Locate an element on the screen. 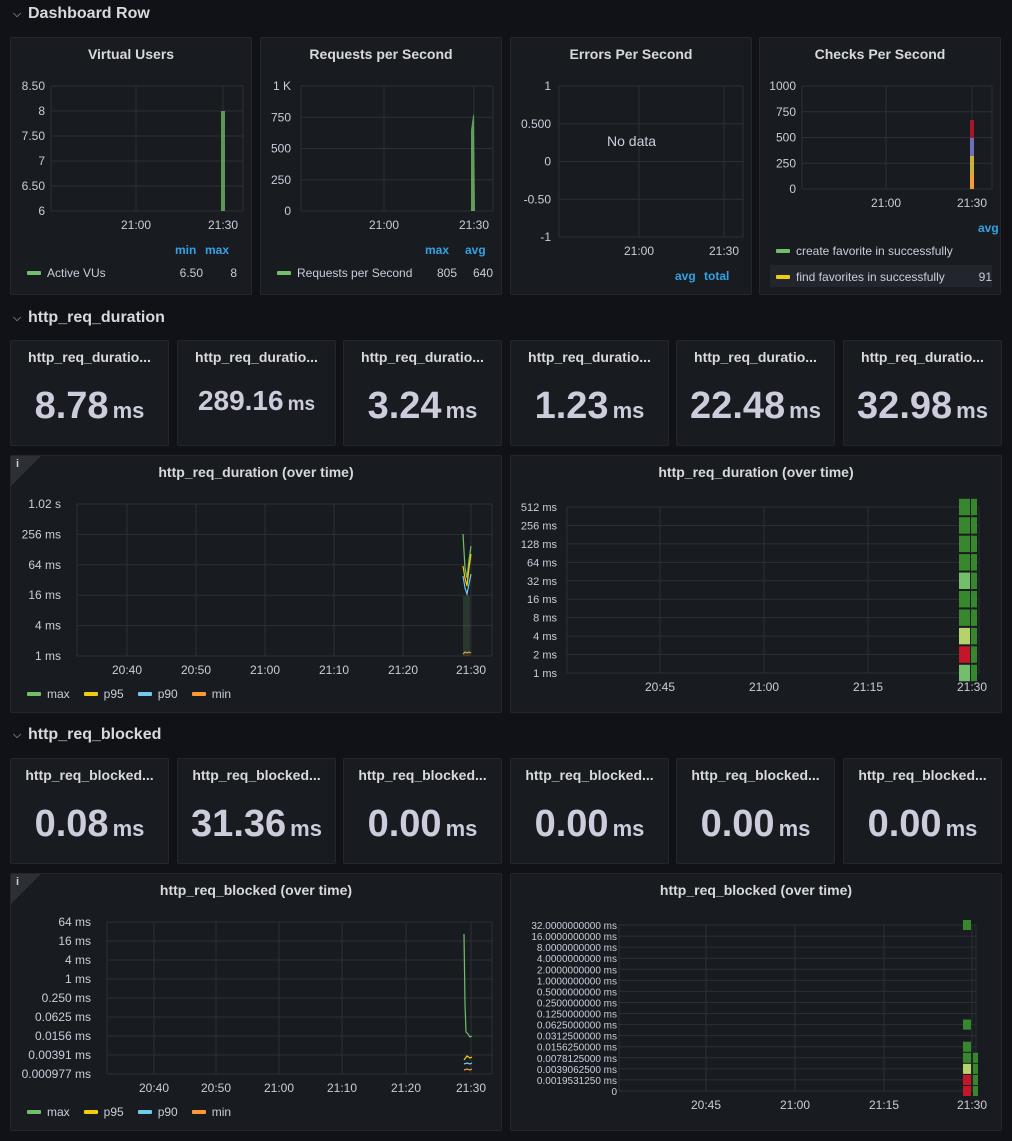  stat-number: 0.00 is located at coordinates (571, 824).